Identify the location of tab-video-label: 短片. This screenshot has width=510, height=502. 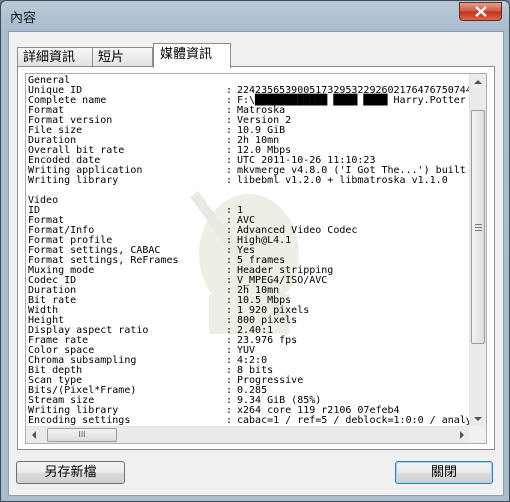
(111, 57).